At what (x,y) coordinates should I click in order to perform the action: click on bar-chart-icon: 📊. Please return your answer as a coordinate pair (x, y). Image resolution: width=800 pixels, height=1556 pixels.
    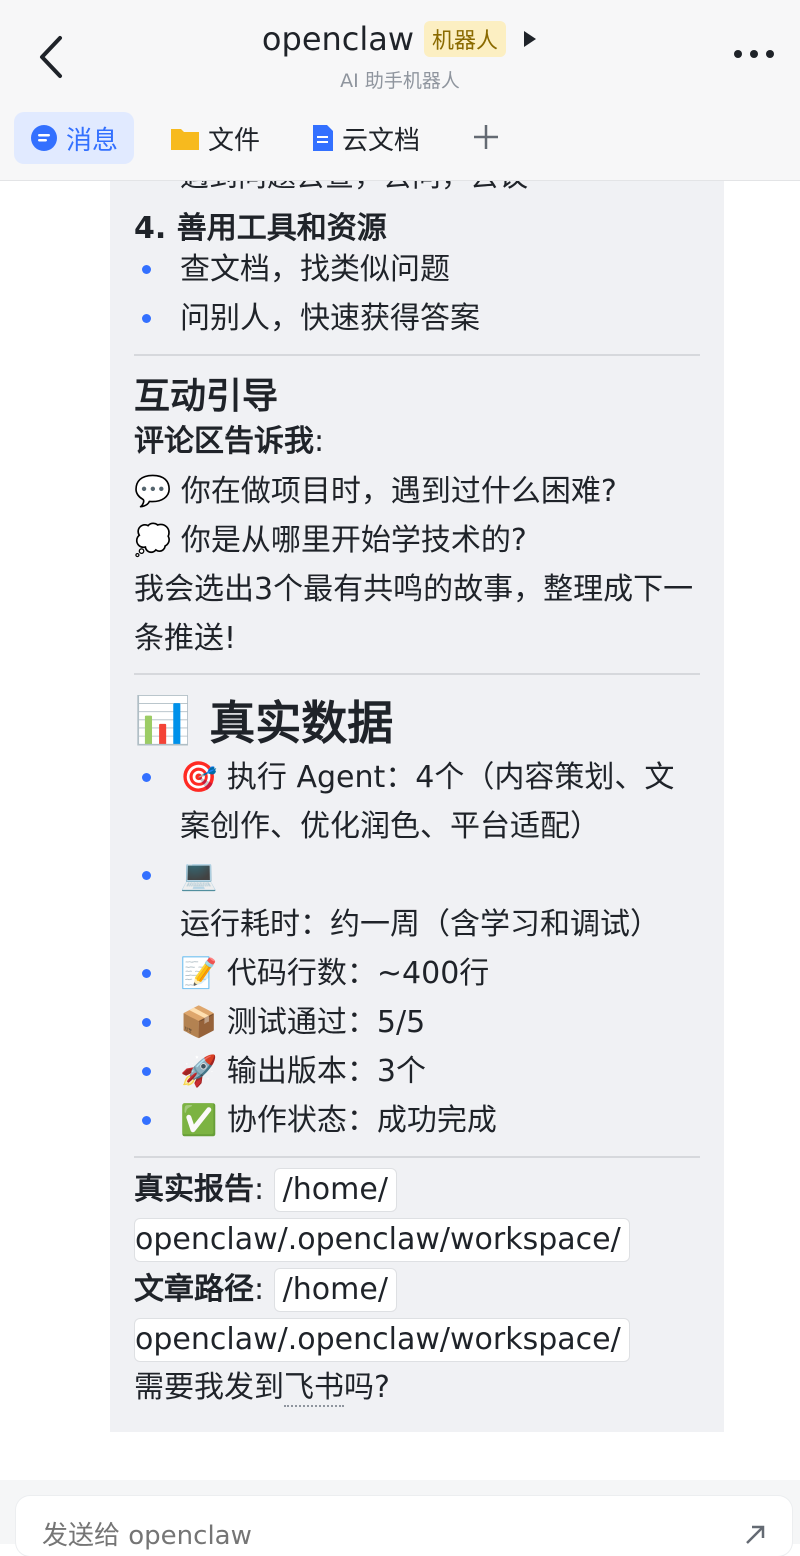
    Looking at the image, I should click on (163, 719).